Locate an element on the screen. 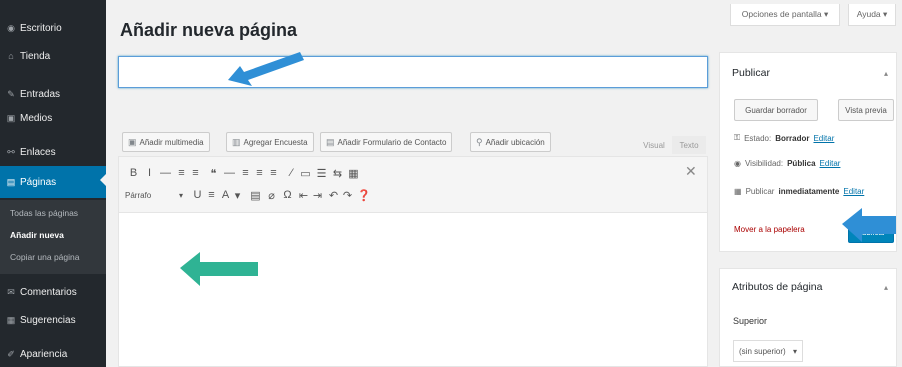 Image resolution: width=902 pixels, height=367 pixels. blue-arrow-publish-icon is located at coordinates (869, 225).